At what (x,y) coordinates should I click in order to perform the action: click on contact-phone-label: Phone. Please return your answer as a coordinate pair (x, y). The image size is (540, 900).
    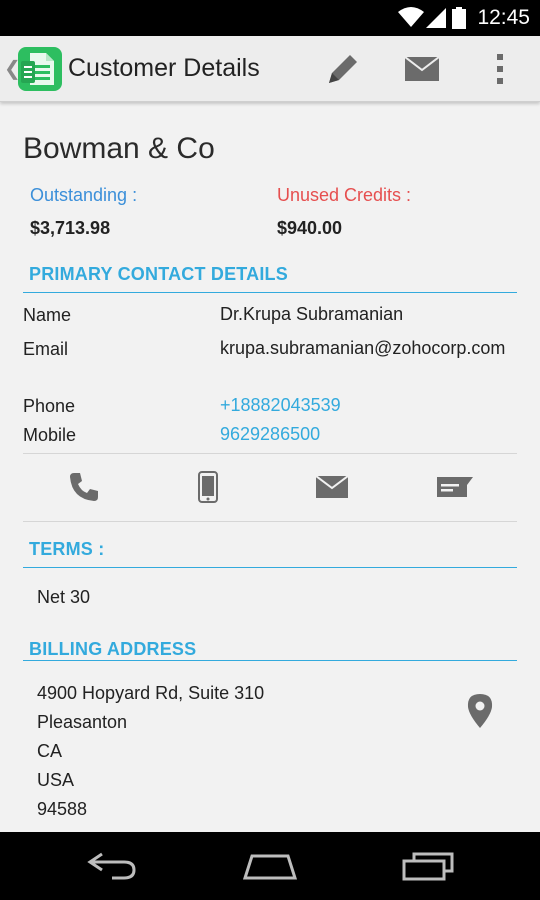
    Looking at the image, I should click on (49, 406).